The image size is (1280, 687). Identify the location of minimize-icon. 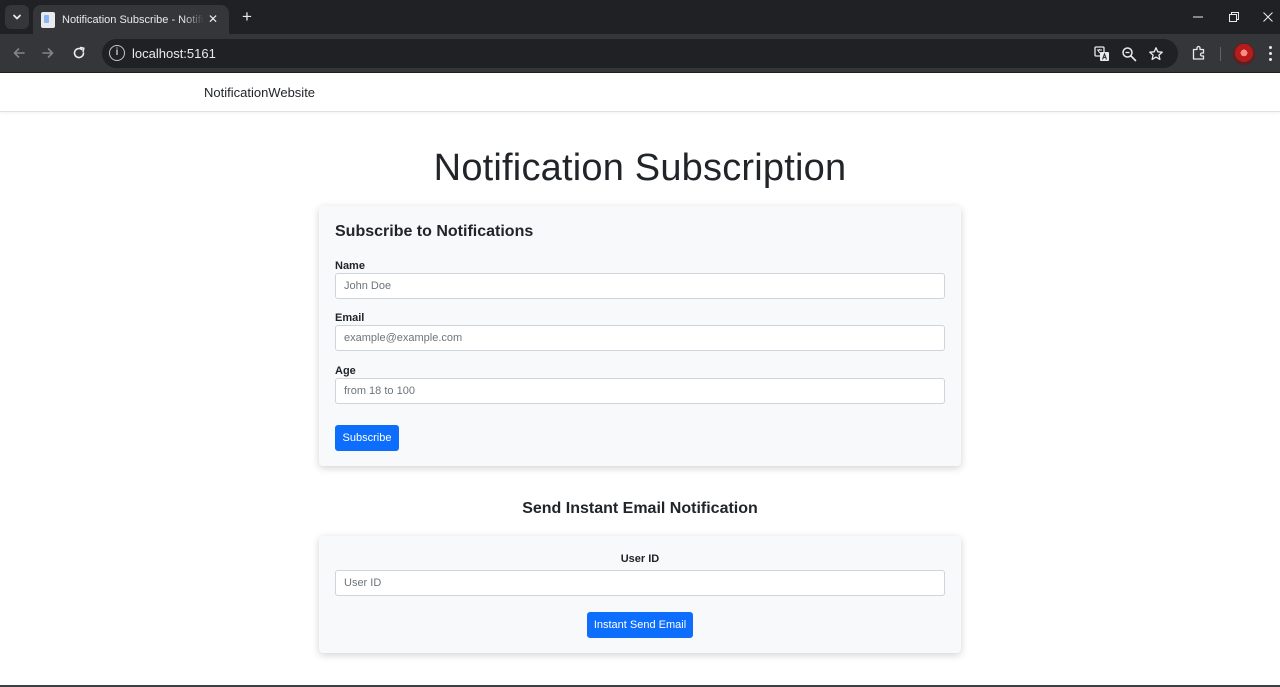
(1198, 17).